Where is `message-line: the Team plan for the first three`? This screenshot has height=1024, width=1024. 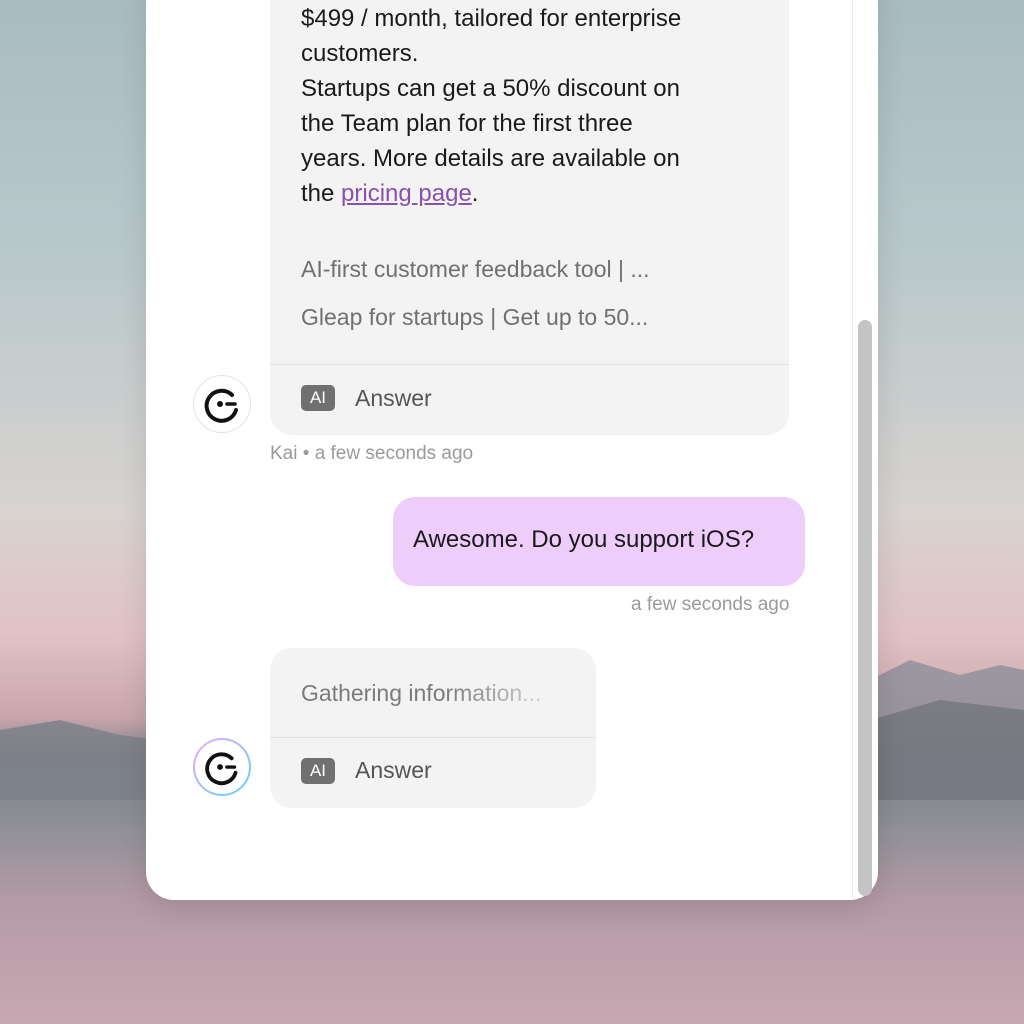
message-line: the Team plan for the first three is located at coordinates (467, 123).